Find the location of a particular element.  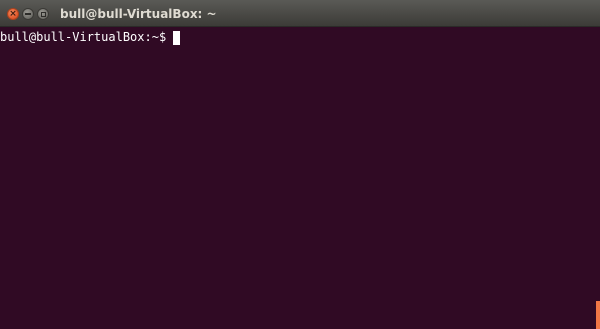

minimize-icon is located at coordinates (28, 14).